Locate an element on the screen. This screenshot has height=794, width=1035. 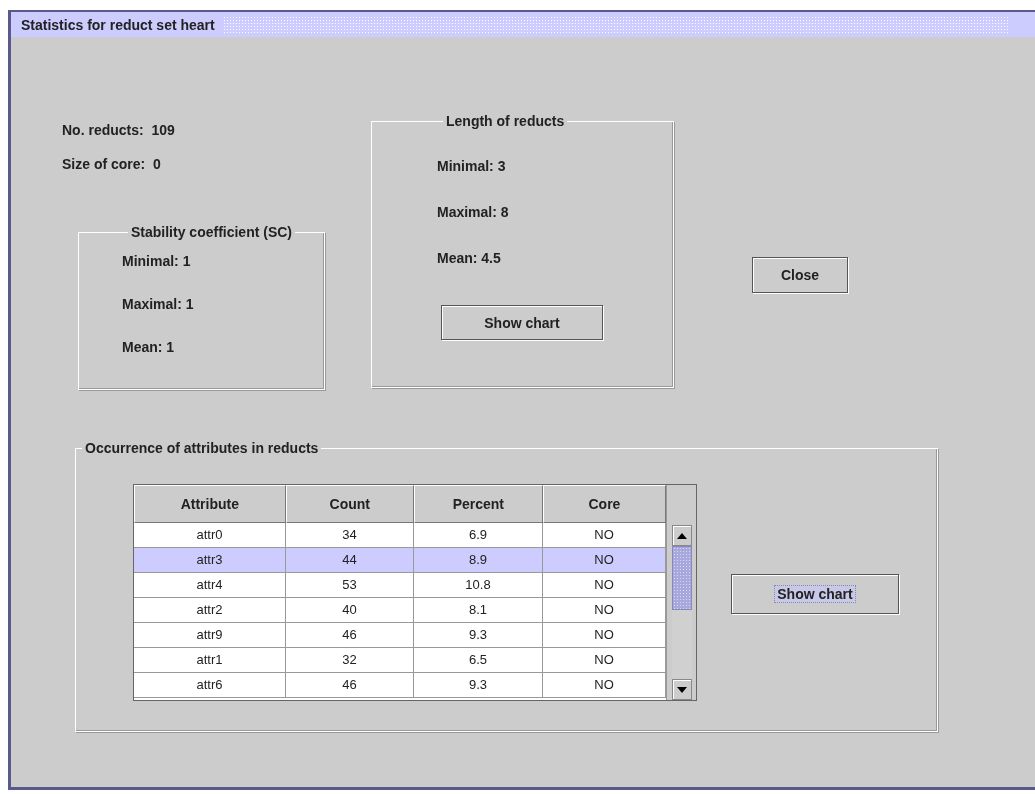
group-title: Length of reducts is located at coordinates (505, 121).